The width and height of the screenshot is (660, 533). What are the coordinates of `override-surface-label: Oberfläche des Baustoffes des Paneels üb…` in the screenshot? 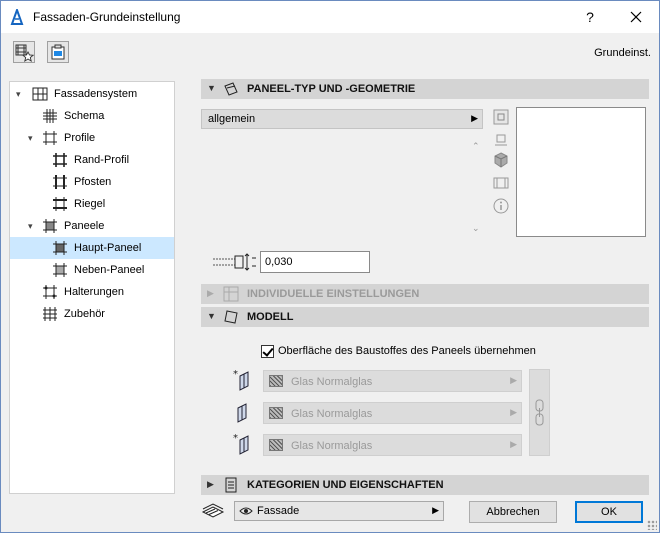 It's located at (407, 351).